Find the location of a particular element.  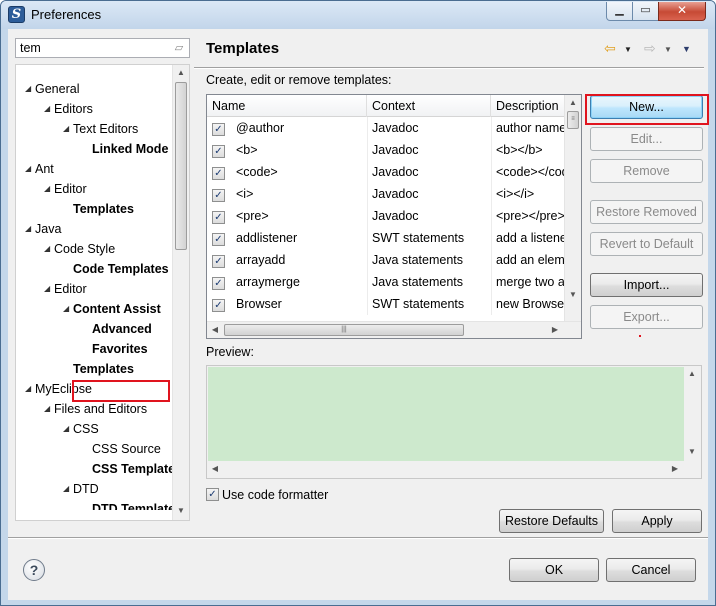

preview-horizontal-scrollbar: ◀ ▶ is located at coordinates (446, 469).